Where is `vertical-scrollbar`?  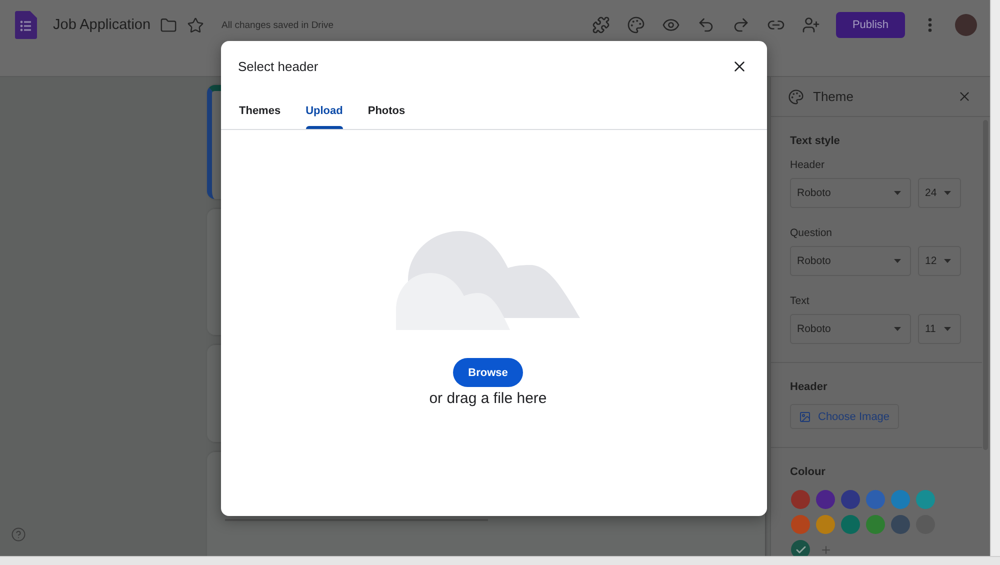 vertical-scrollbar is located at coordinates (995, 278).